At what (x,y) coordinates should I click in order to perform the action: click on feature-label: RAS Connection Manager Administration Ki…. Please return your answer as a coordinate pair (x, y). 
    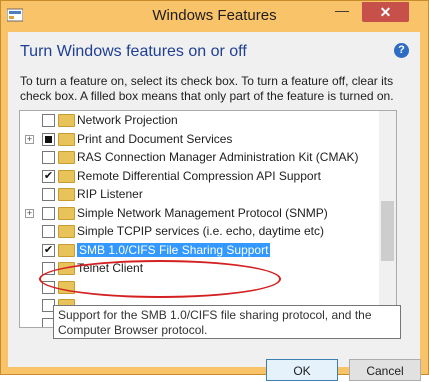
    Looking at the image, I should click on (217, 157).